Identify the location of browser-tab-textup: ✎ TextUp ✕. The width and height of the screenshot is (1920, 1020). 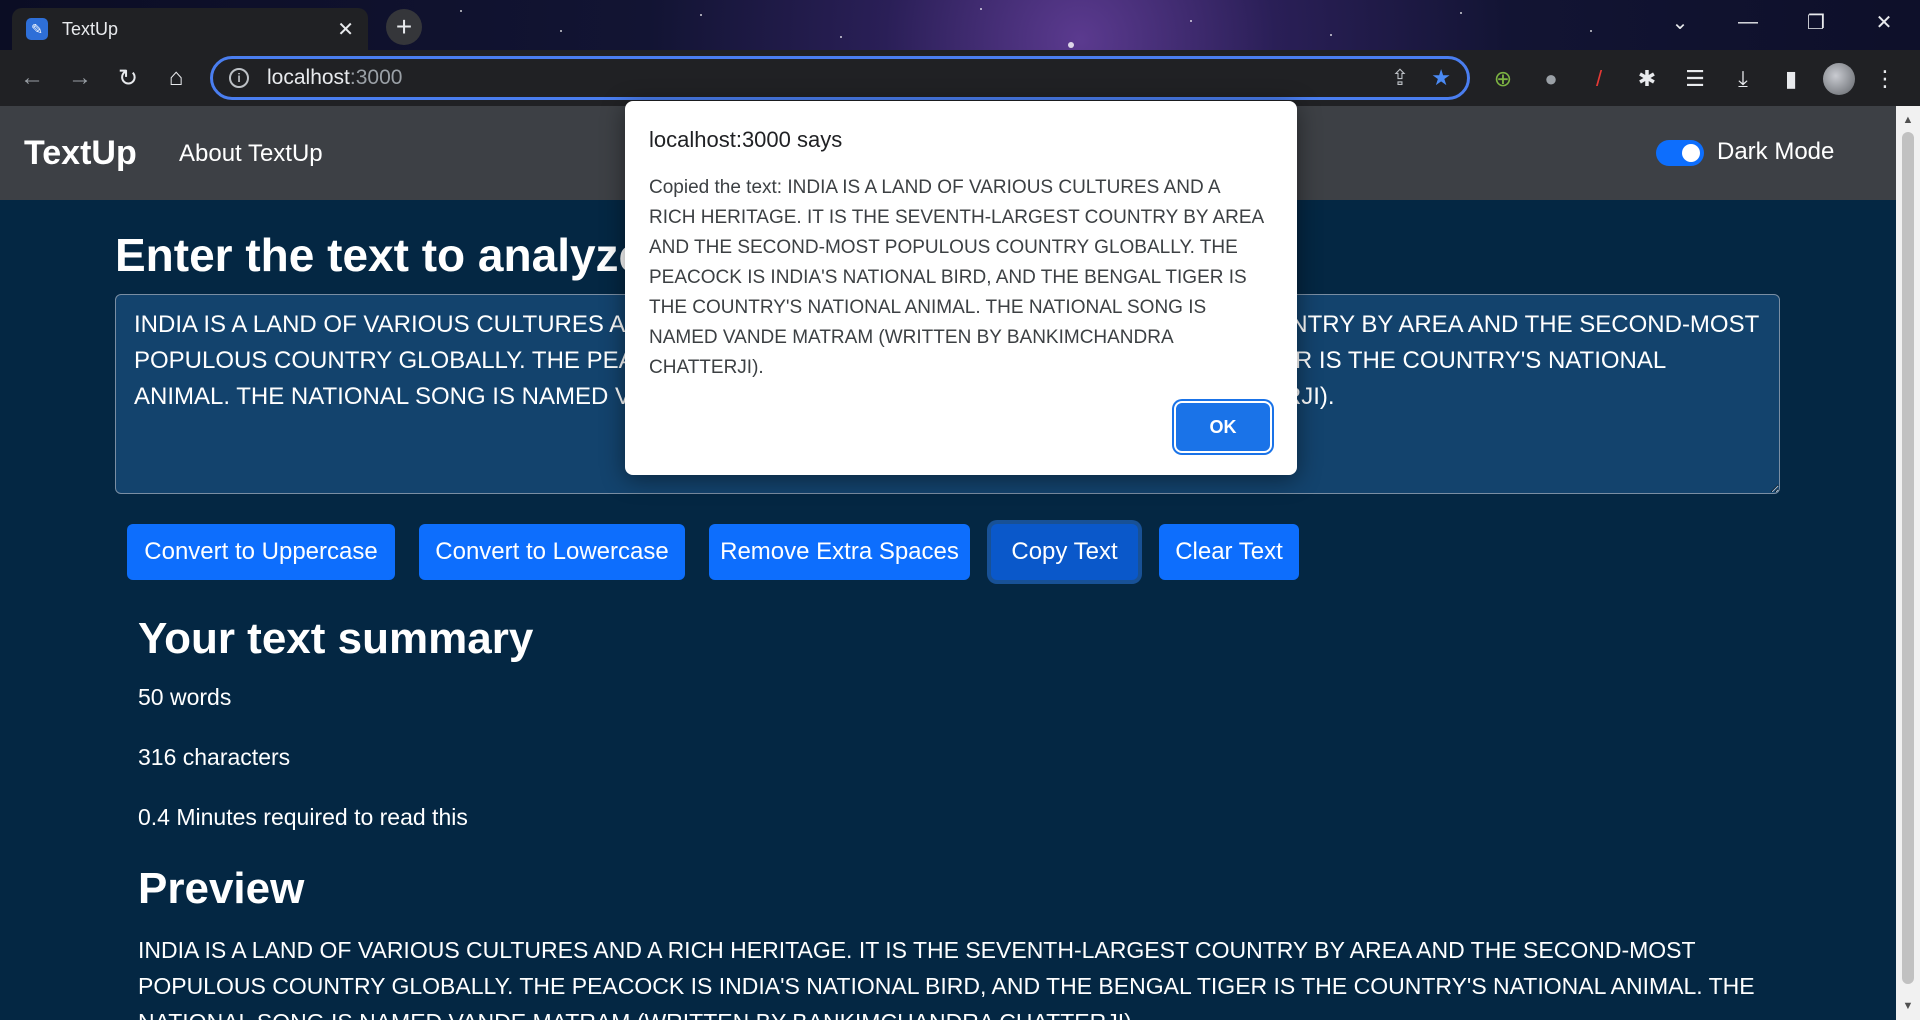
(190, 29).